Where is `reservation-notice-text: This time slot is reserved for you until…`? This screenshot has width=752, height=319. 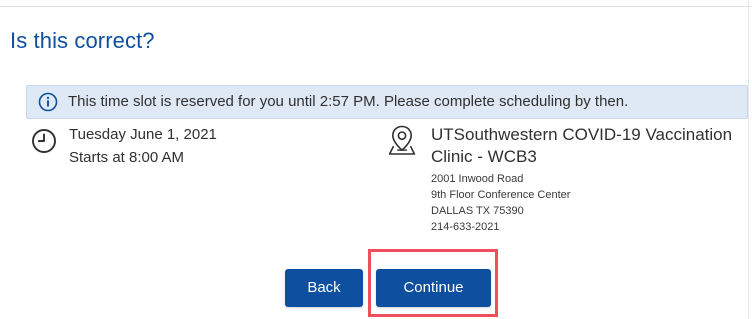
reservation-notice-text: This time slot is reserved for you until… is located at coordinates (348, 101).